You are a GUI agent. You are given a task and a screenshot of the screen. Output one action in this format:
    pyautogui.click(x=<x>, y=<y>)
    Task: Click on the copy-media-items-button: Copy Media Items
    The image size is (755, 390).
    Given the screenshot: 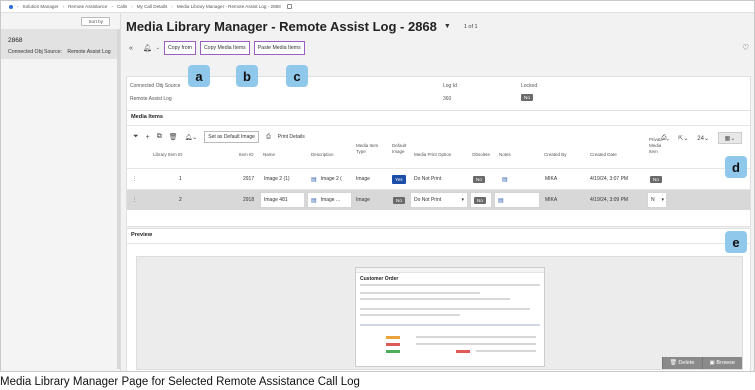 What is the action you would take?
    pyautogui.click(x=224, y=48)
    